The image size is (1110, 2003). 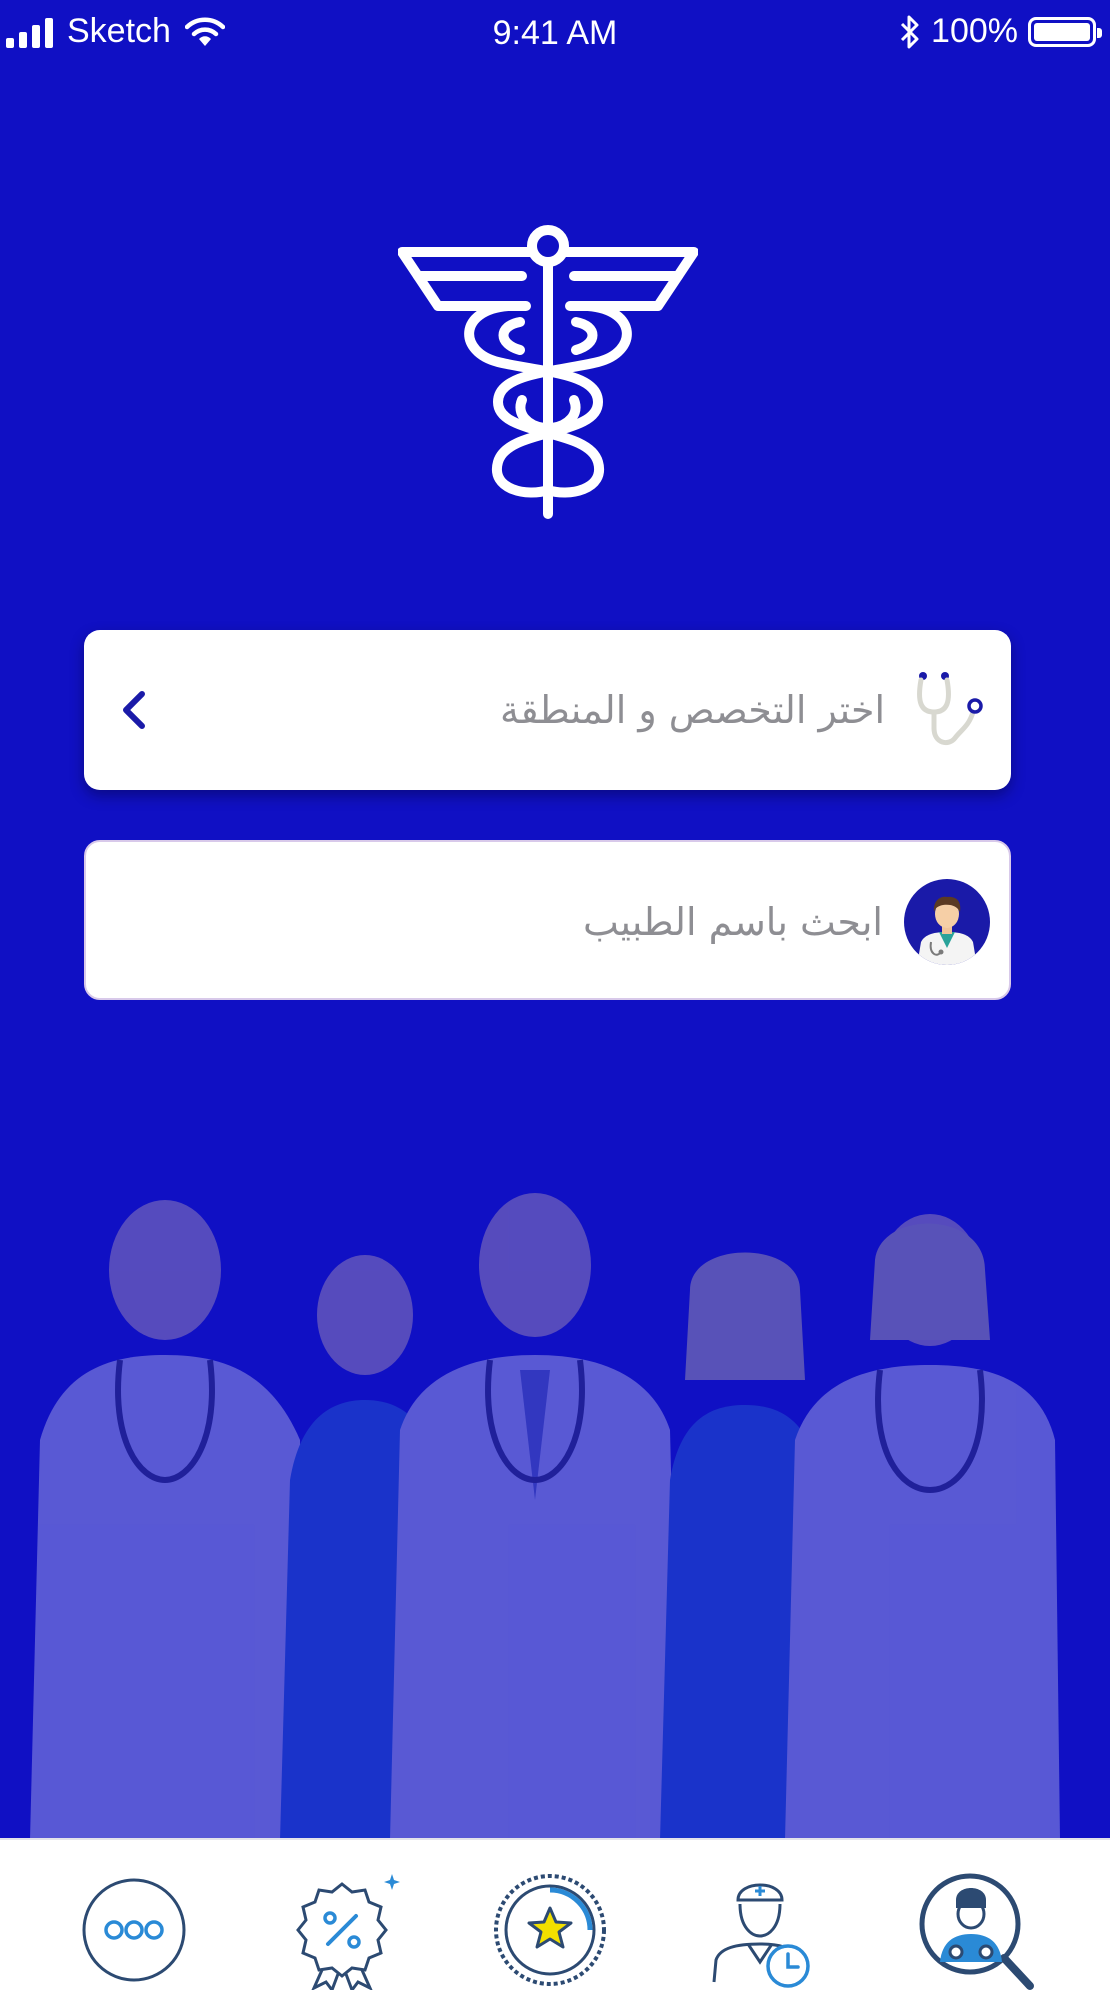 What do you see at coordinates (950, 709) in the screenshot?
I see `stethoscope-icon` at bounding box center [950, 709].